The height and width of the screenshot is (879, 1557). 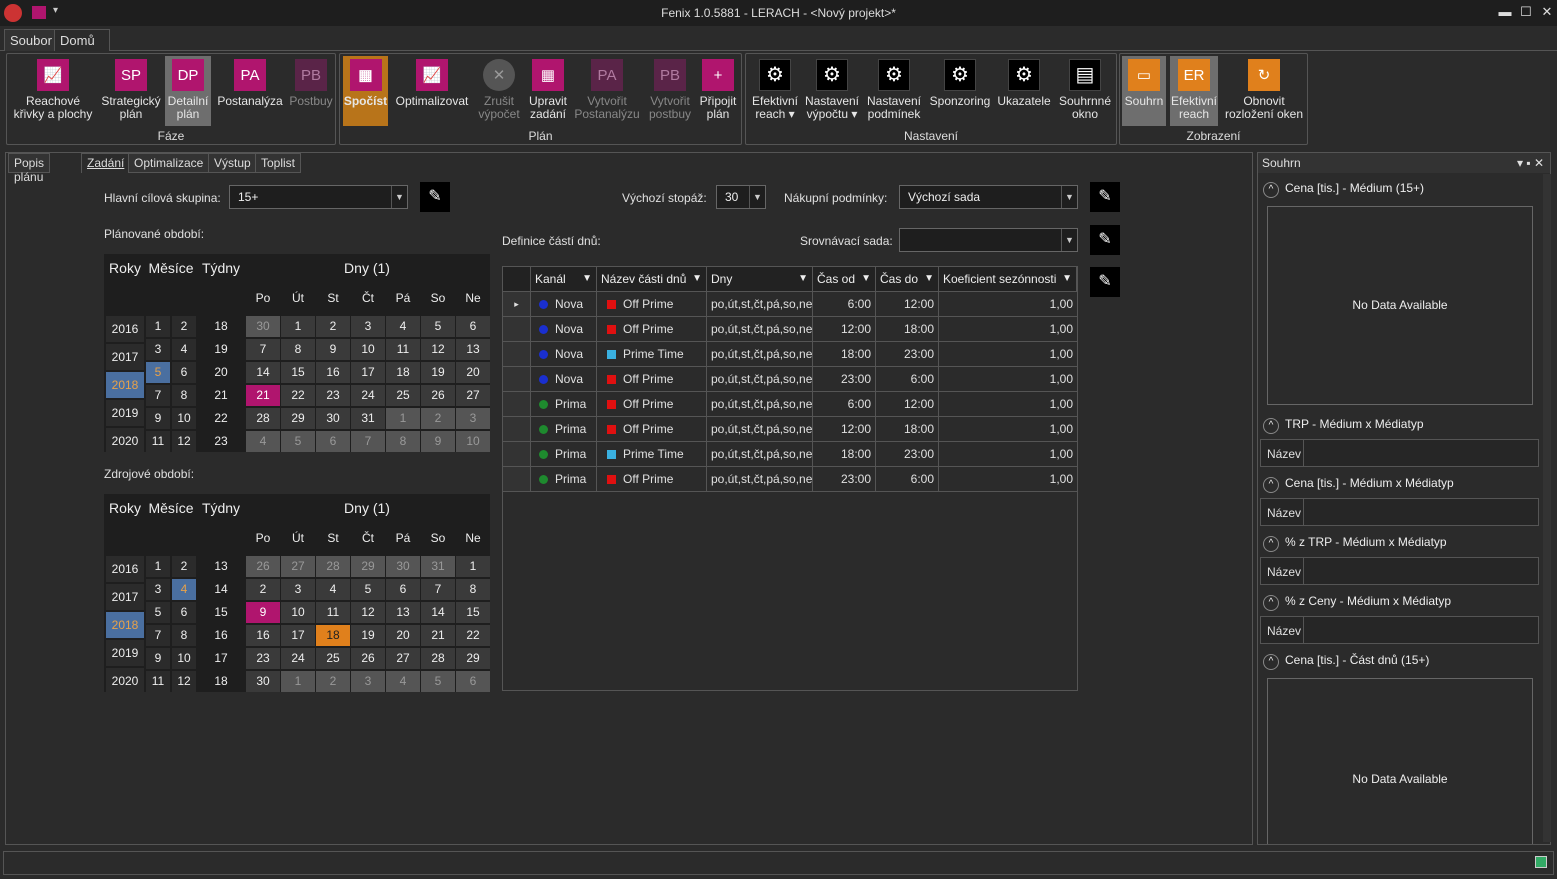 What do you see at coordinates (106, 163) in the screenshot?
I see `tab-zadani: Zadání` at bounding box center [106, 163].